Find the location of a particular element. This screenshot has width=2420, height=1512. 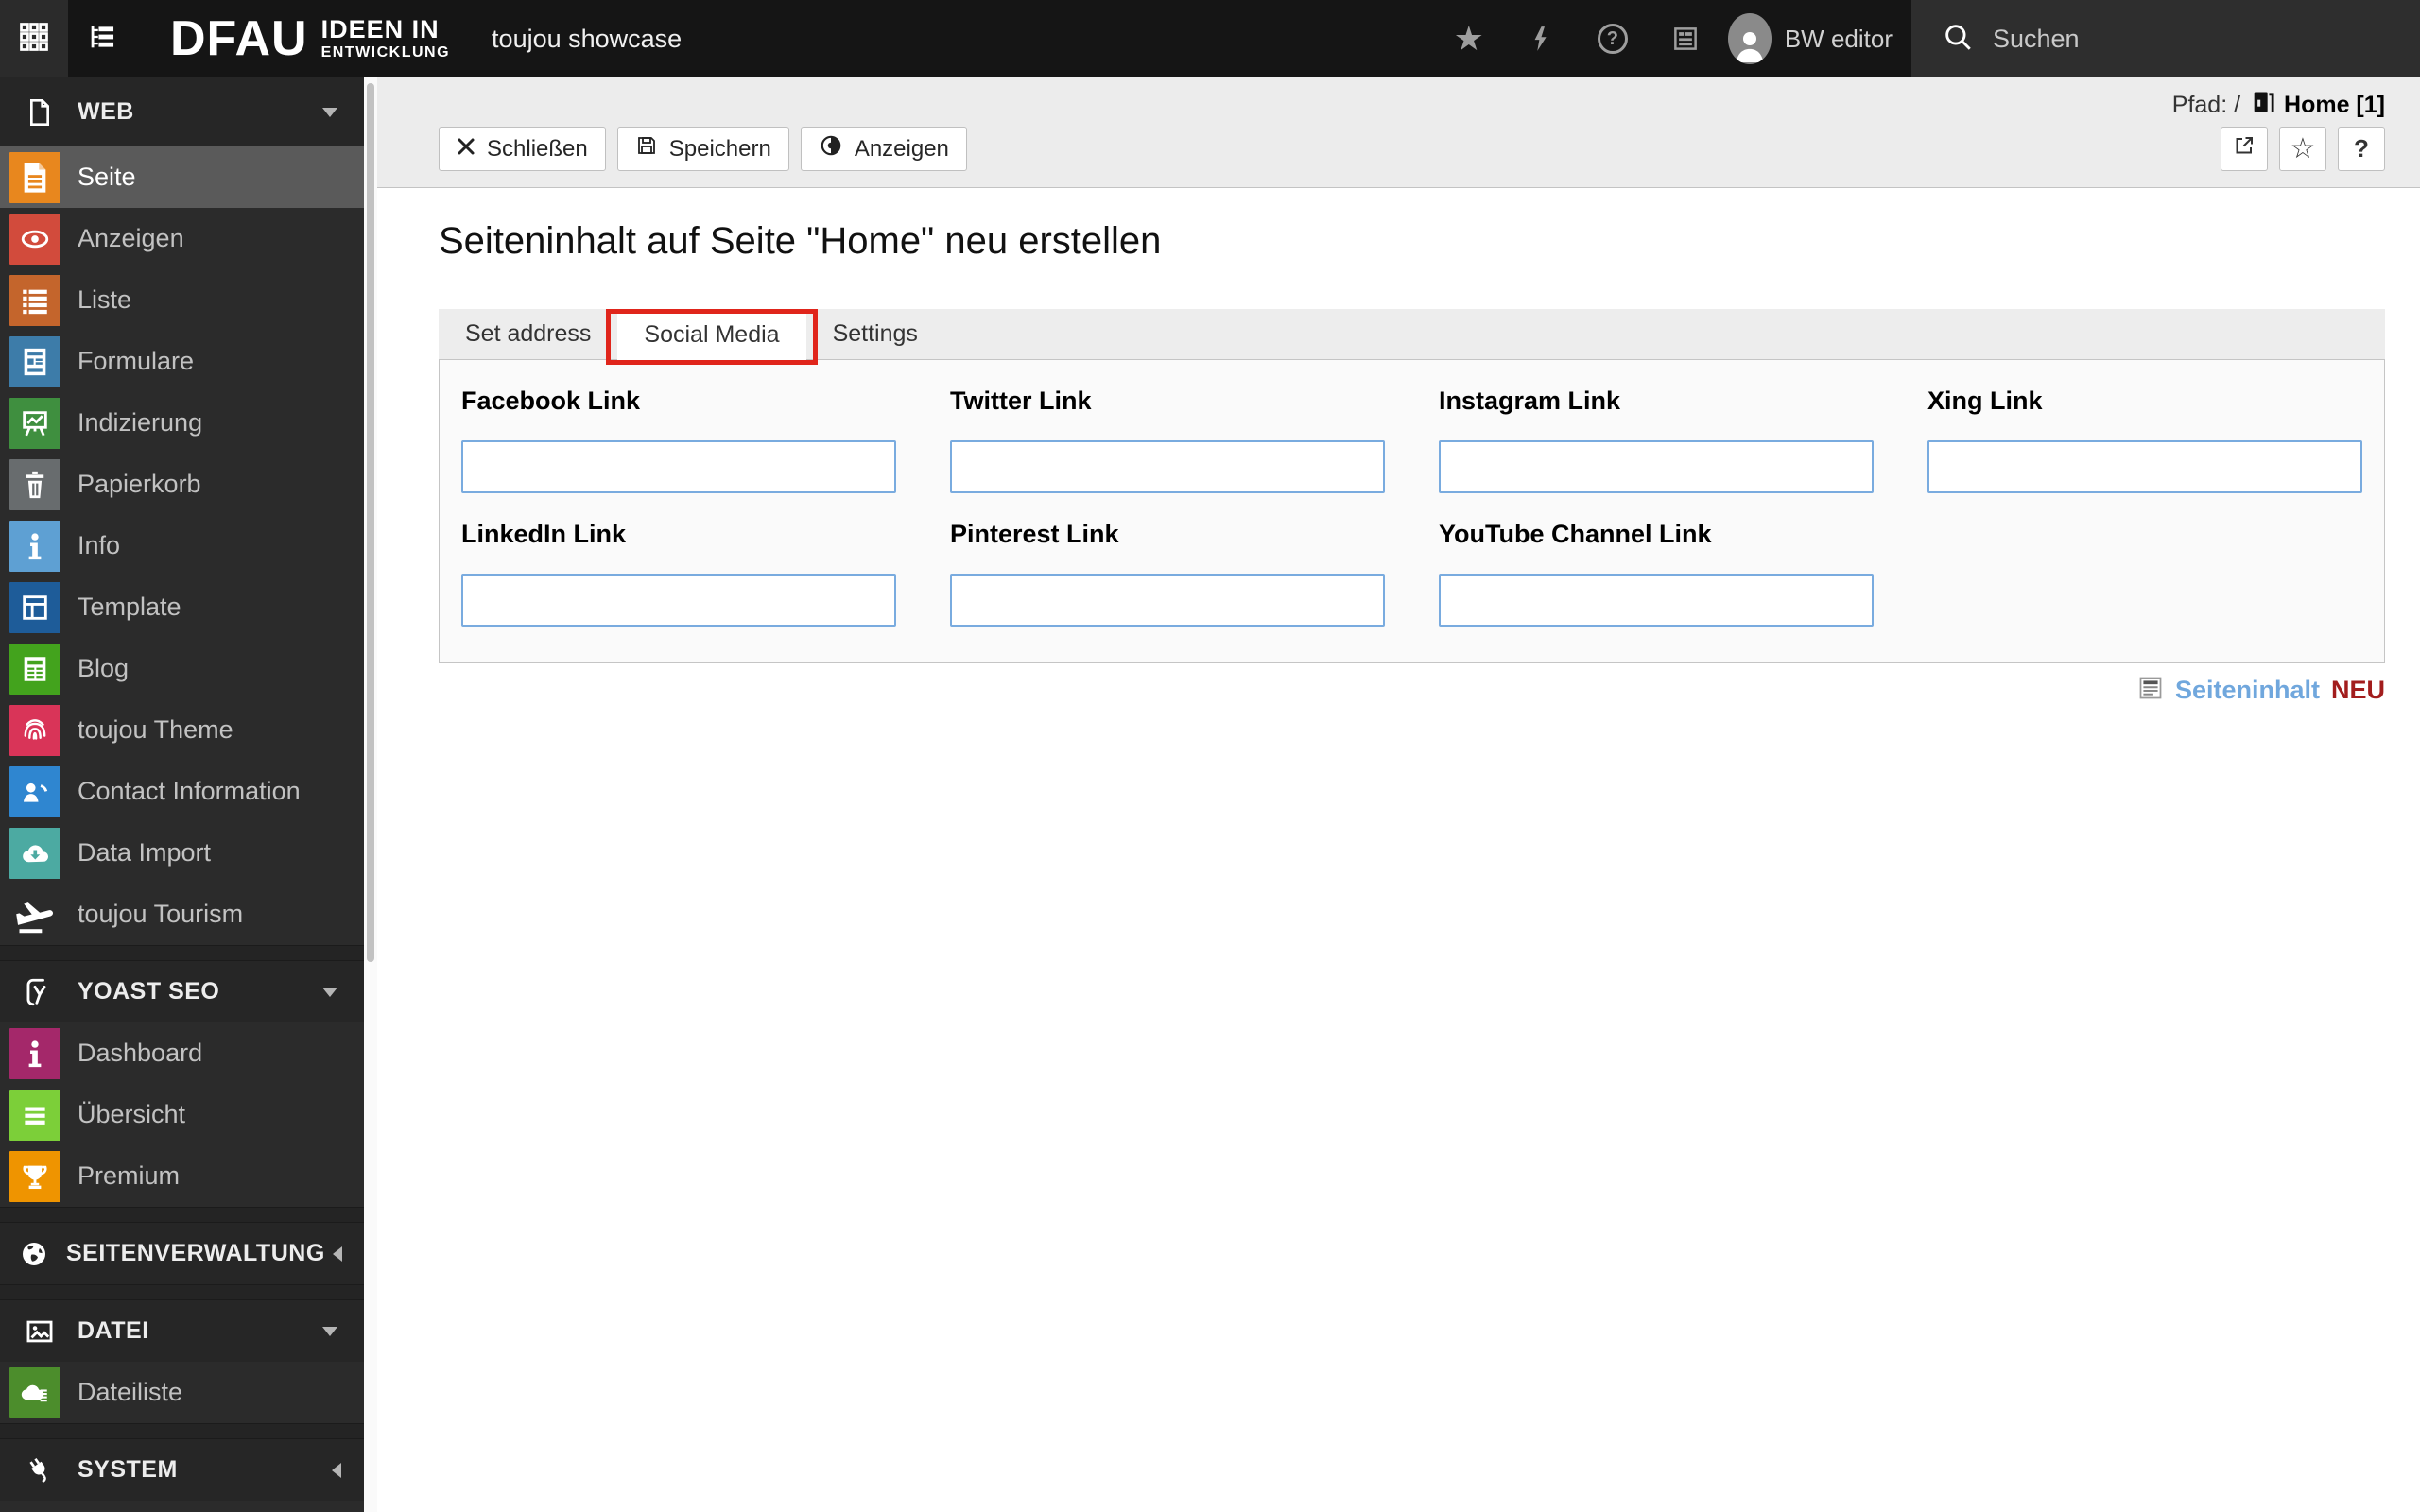

tab-settings: Settings is located at coordinates (875, 334).